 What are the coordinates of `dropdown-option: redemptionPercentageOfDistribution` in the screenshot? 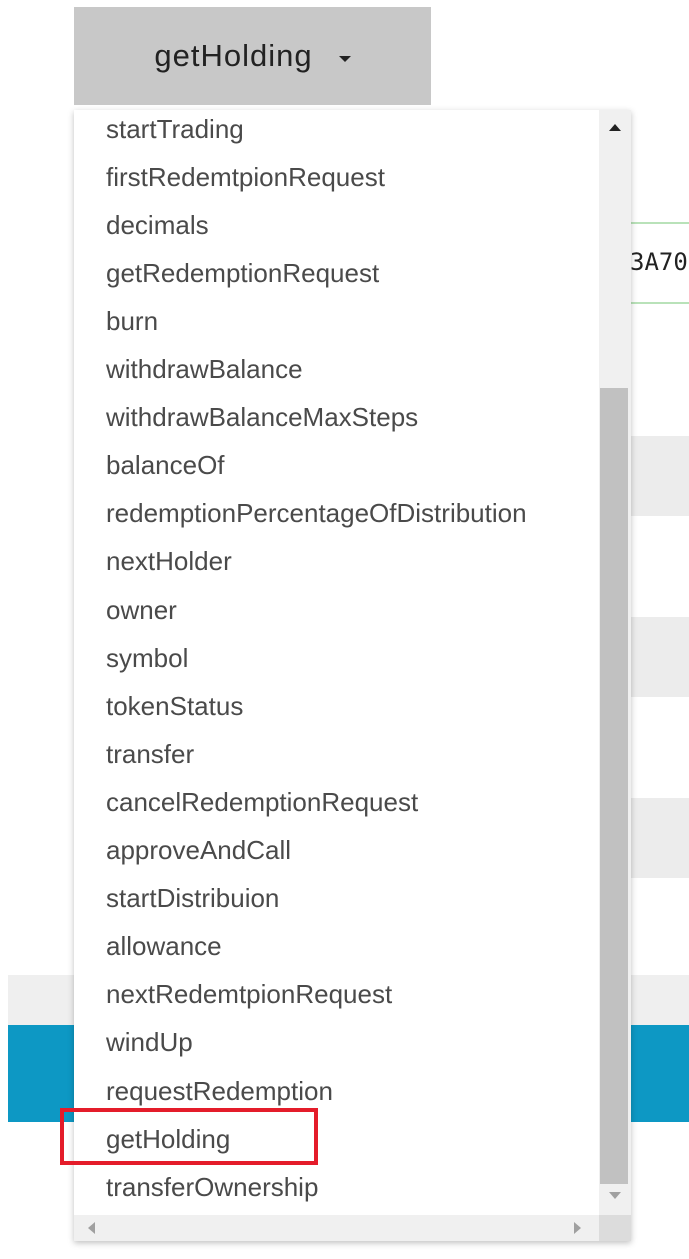 It's located at (316, 513).